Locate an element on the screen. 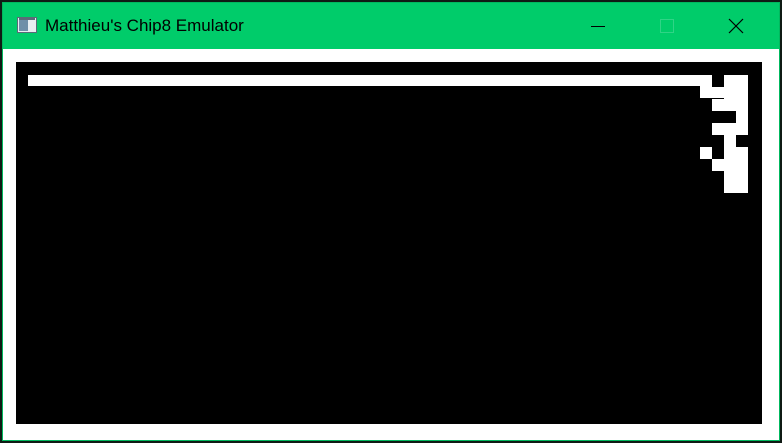  maximize-button is located at coordinates (667, 26).